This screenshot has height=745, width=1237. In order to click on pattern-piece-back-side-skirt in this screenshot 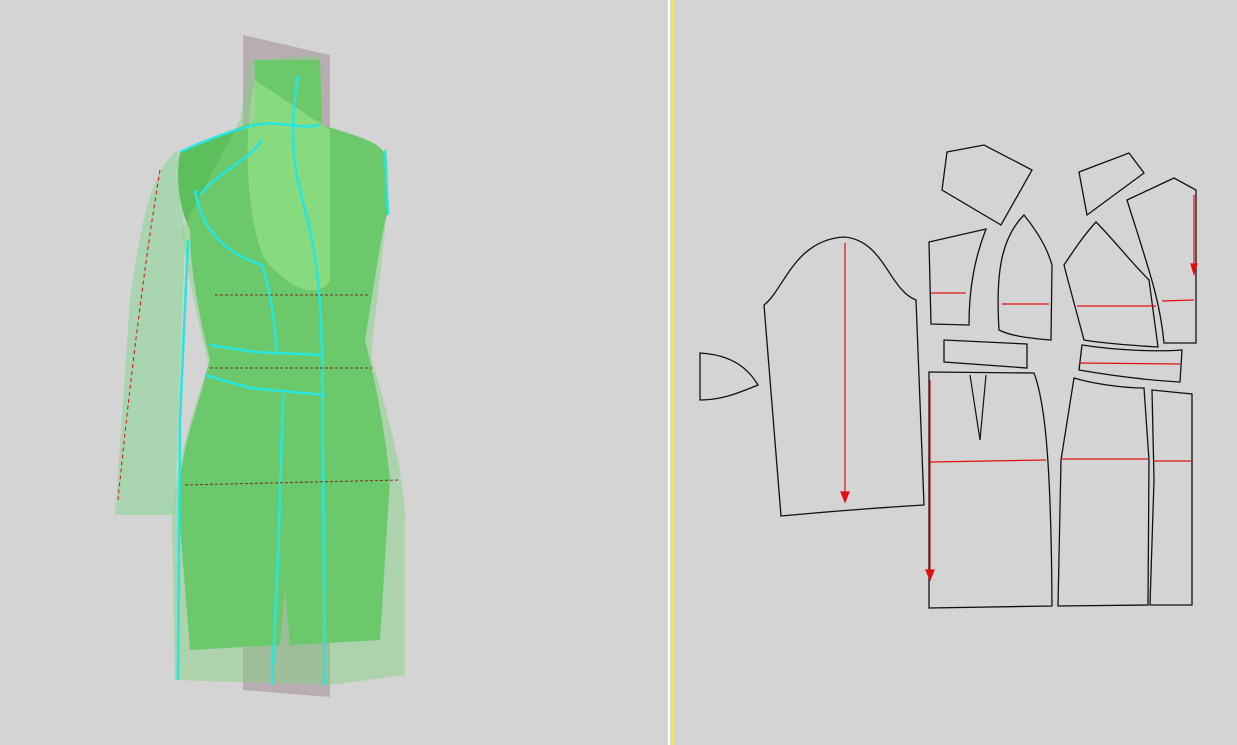, I will do `click(1171, 497)`.